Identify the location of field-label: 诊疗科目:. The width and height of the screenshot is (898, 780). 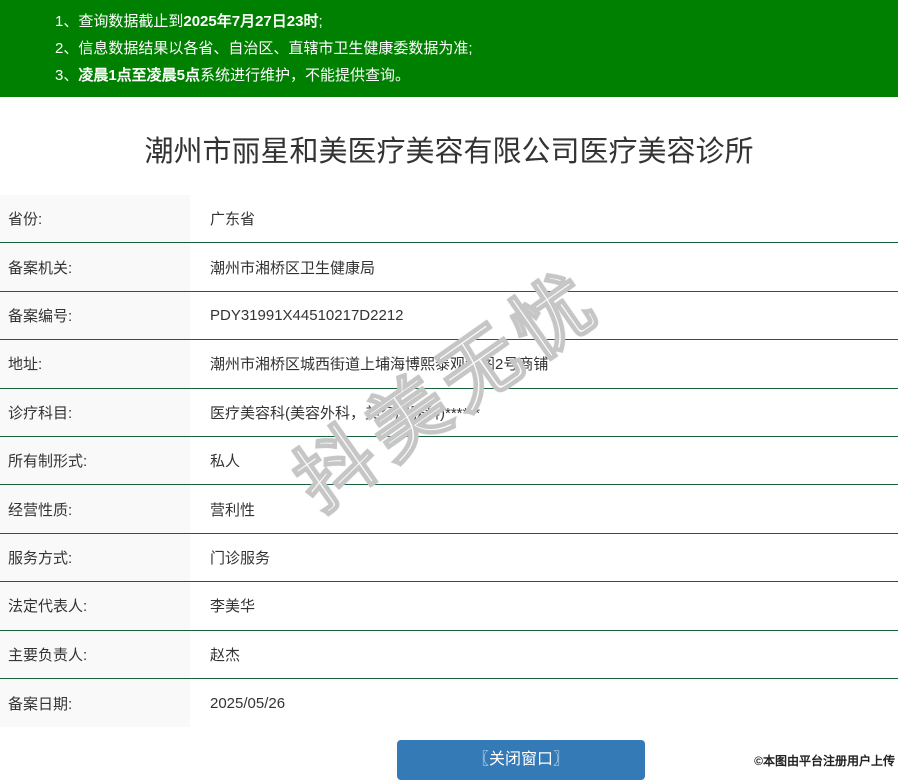
(95, 412).